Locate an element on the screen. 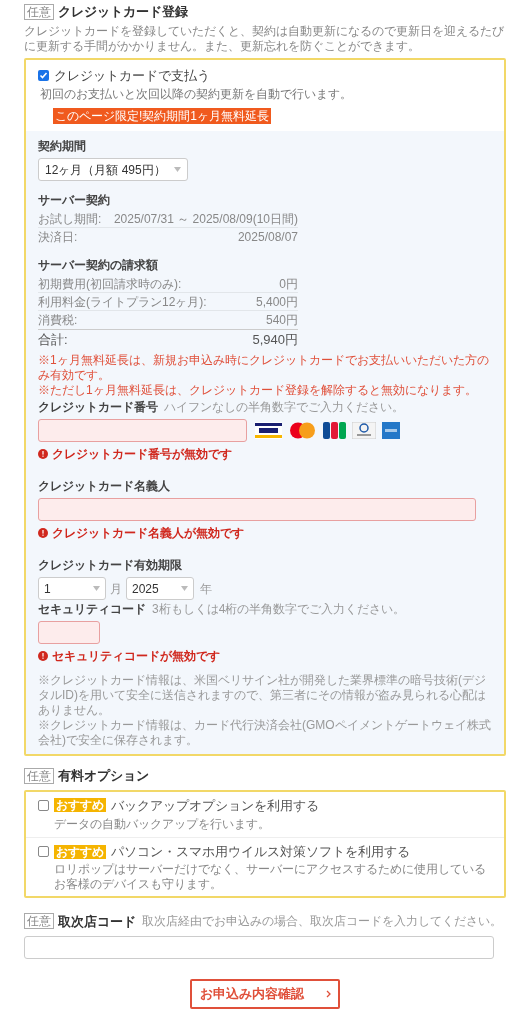  promo-badge: このページ限定!契約期間1ヶ月無料延長 is located at coordinates (162, 116).